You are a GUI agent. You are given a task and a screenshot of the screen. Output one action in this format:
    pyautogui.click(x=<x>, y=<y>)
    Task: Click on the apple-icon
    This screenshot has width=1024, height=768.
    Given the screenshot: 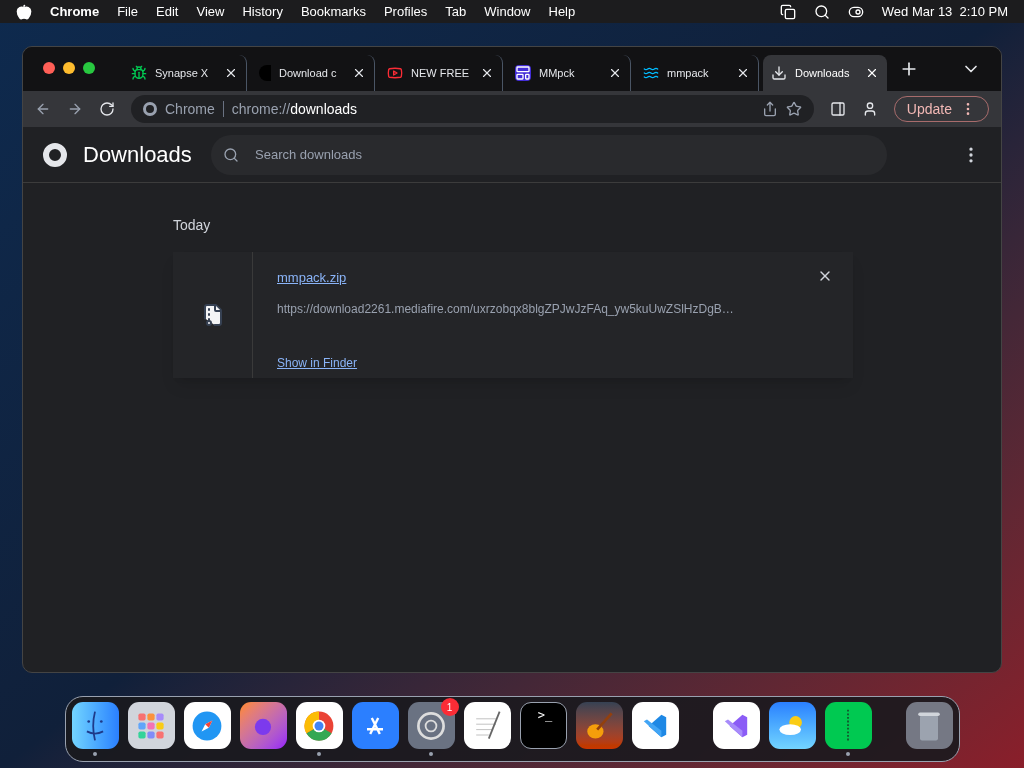 What is the action you would take?
    pyautogui.click(x=24, y=11)
    